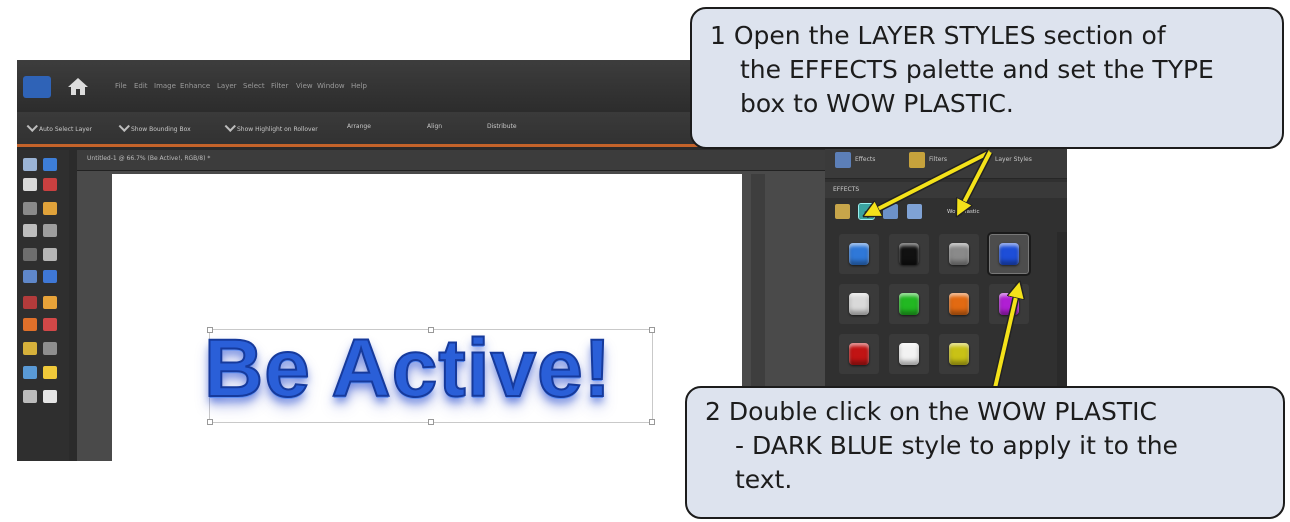 This screenshot has width=1290, height=522. I want to click on option-label: Show Highlight on Rollover, so click(277, 129).